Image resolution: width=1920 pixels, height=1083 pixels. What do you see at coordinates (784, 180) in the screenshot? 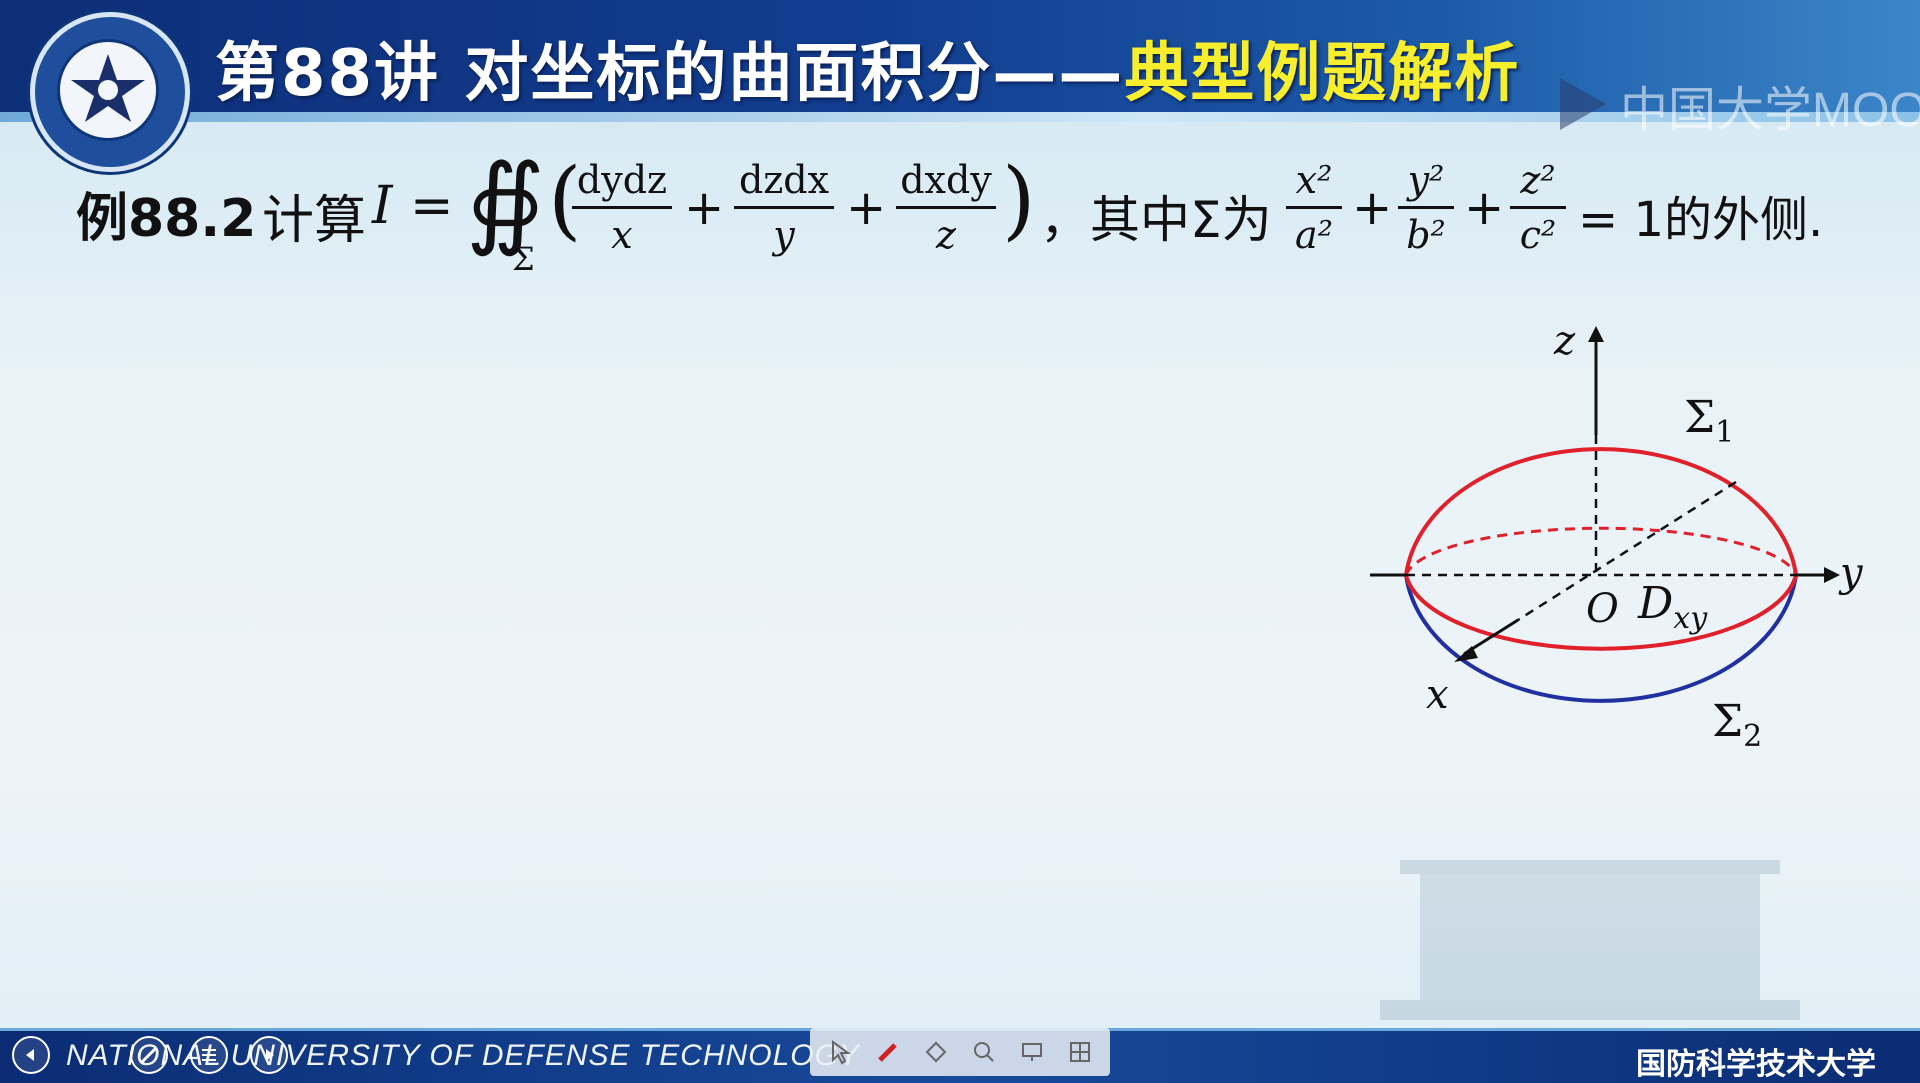
I see `fraction-numerator: dzdx` at bounding box center [784, 180].